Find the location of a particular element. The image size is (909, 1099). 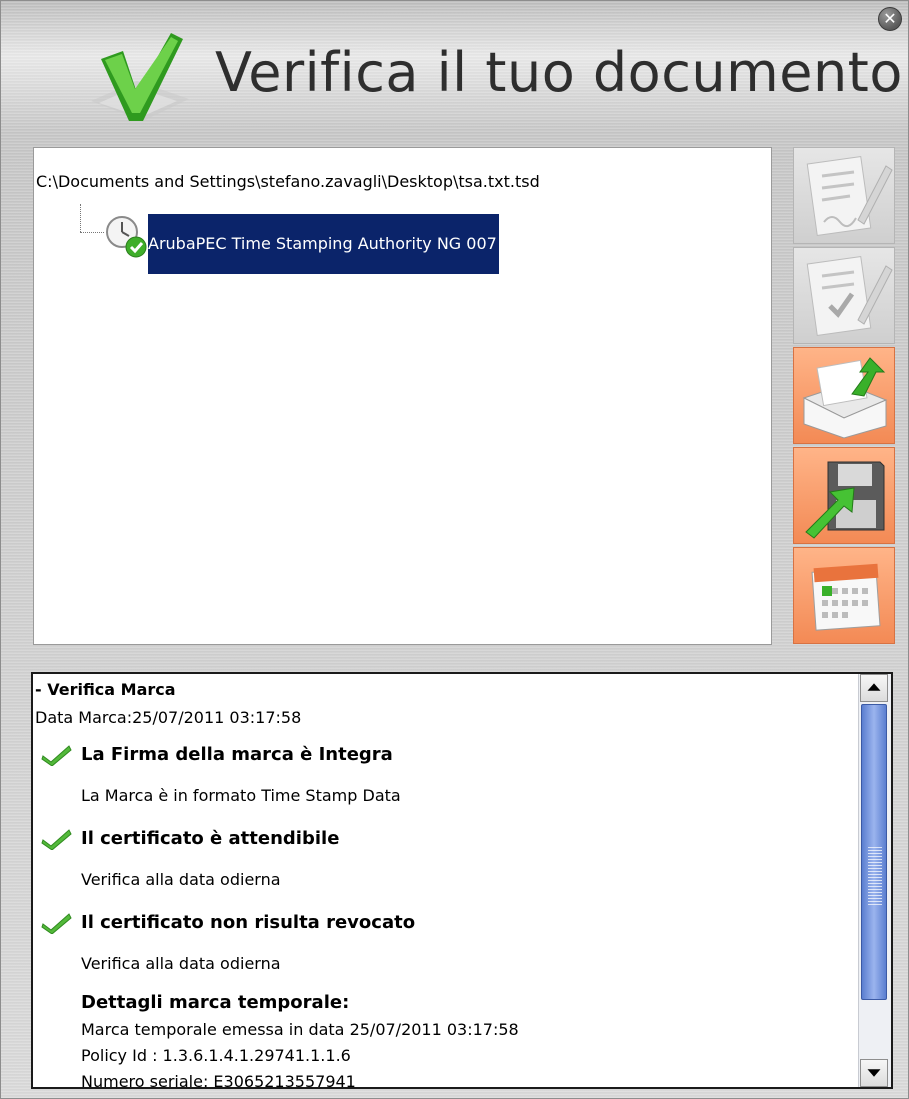

calendar-icon is located at coordinates (846, 597).